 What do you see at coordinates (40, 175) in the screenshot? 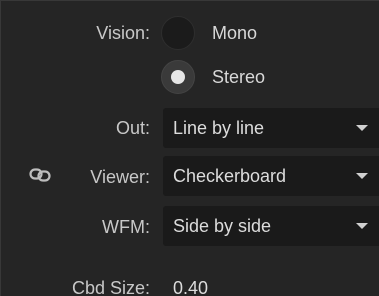
I see `link-icon` at bounding box center [40, 175].